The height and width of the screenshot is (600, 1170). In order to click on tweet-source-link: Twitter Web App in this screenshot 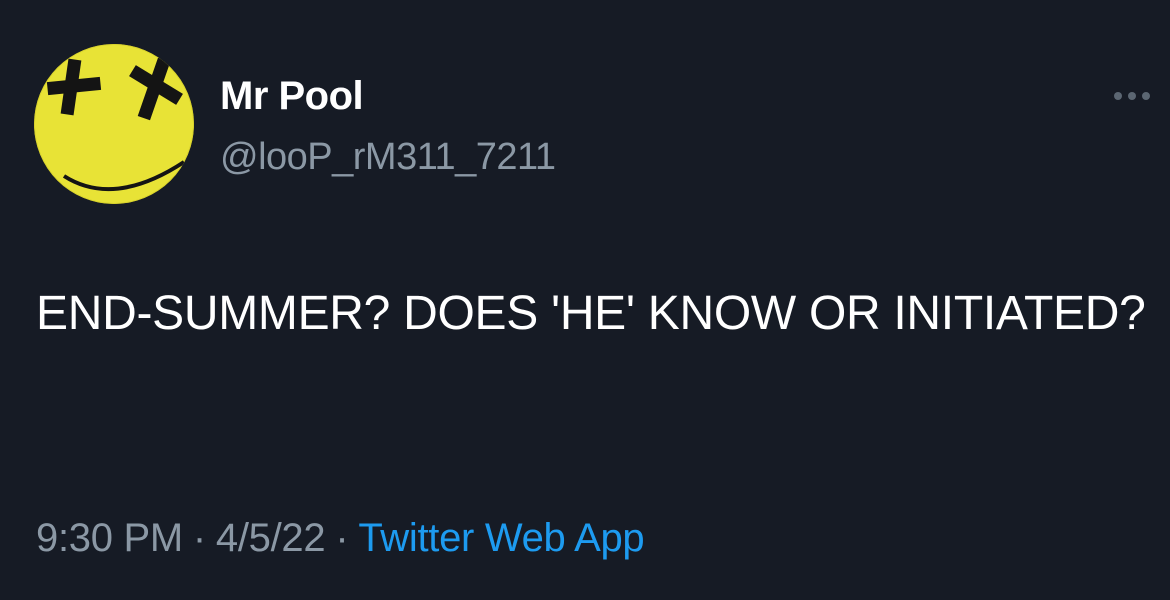, I will do `click(501, 538)`.